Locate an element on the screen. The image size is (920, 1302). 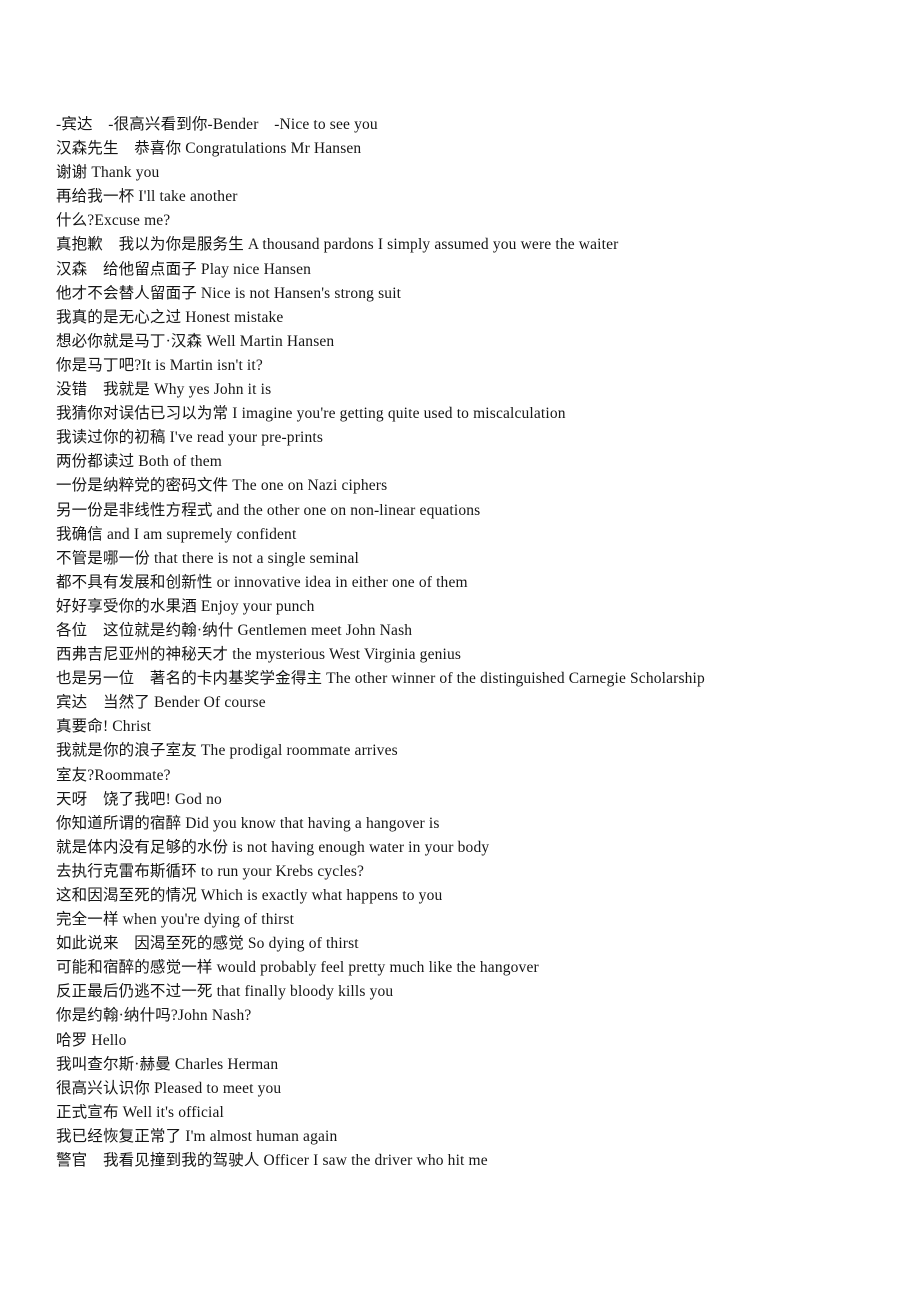
transcript-line: 想必你就是马丁·汉森 Well Martin Hansen is located at coordinates (195, 341).